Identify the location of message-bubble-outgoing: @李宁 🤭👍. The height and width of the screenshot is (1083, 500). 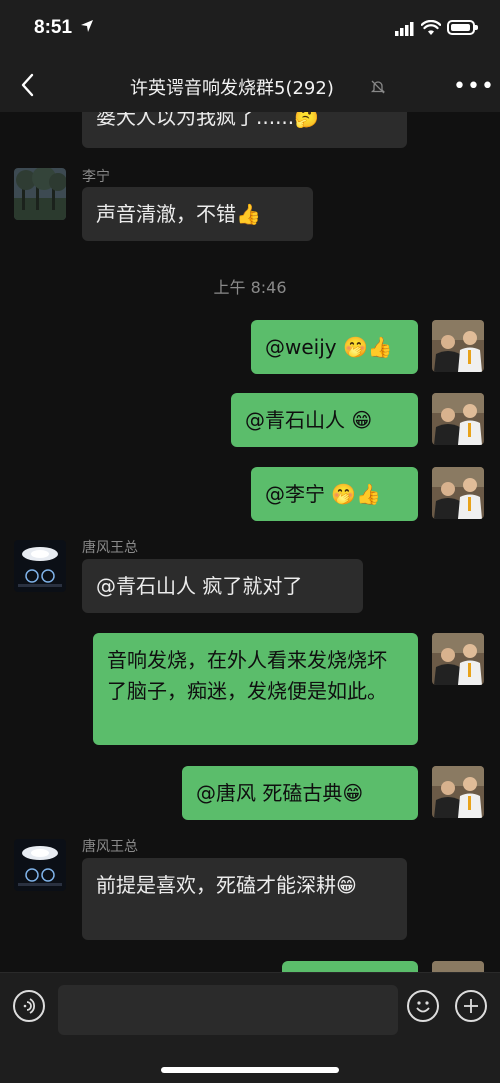
(334, 494).